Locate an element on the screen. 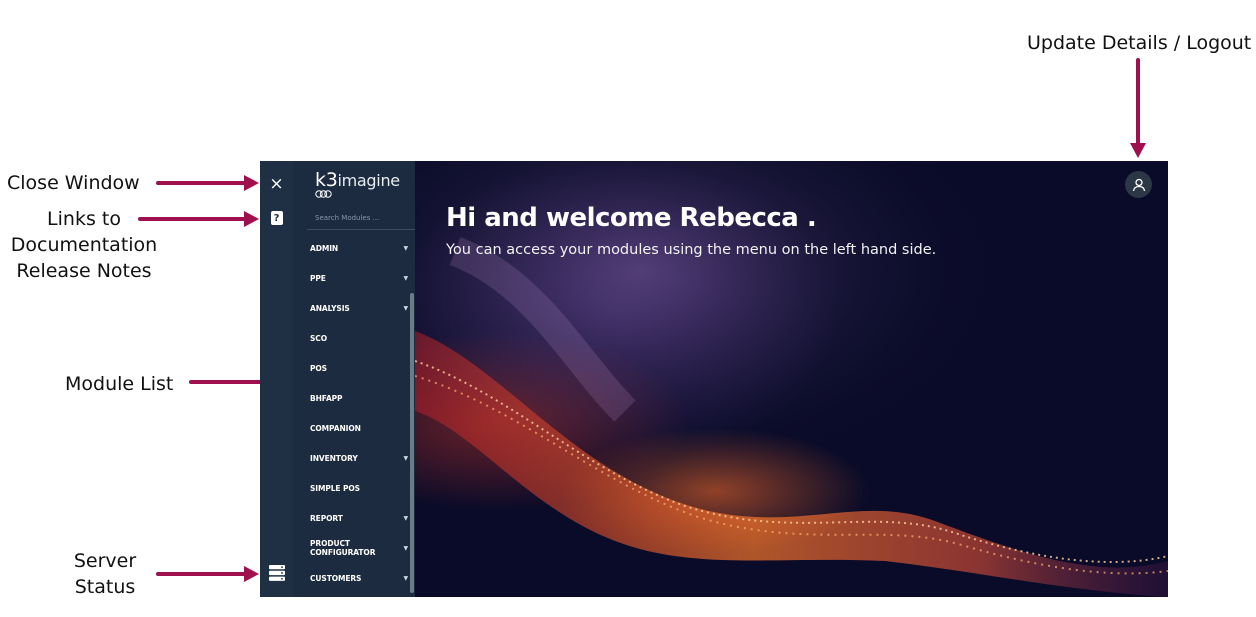  module-item: ADMIN ▼ is located at coordinates (354, 248).